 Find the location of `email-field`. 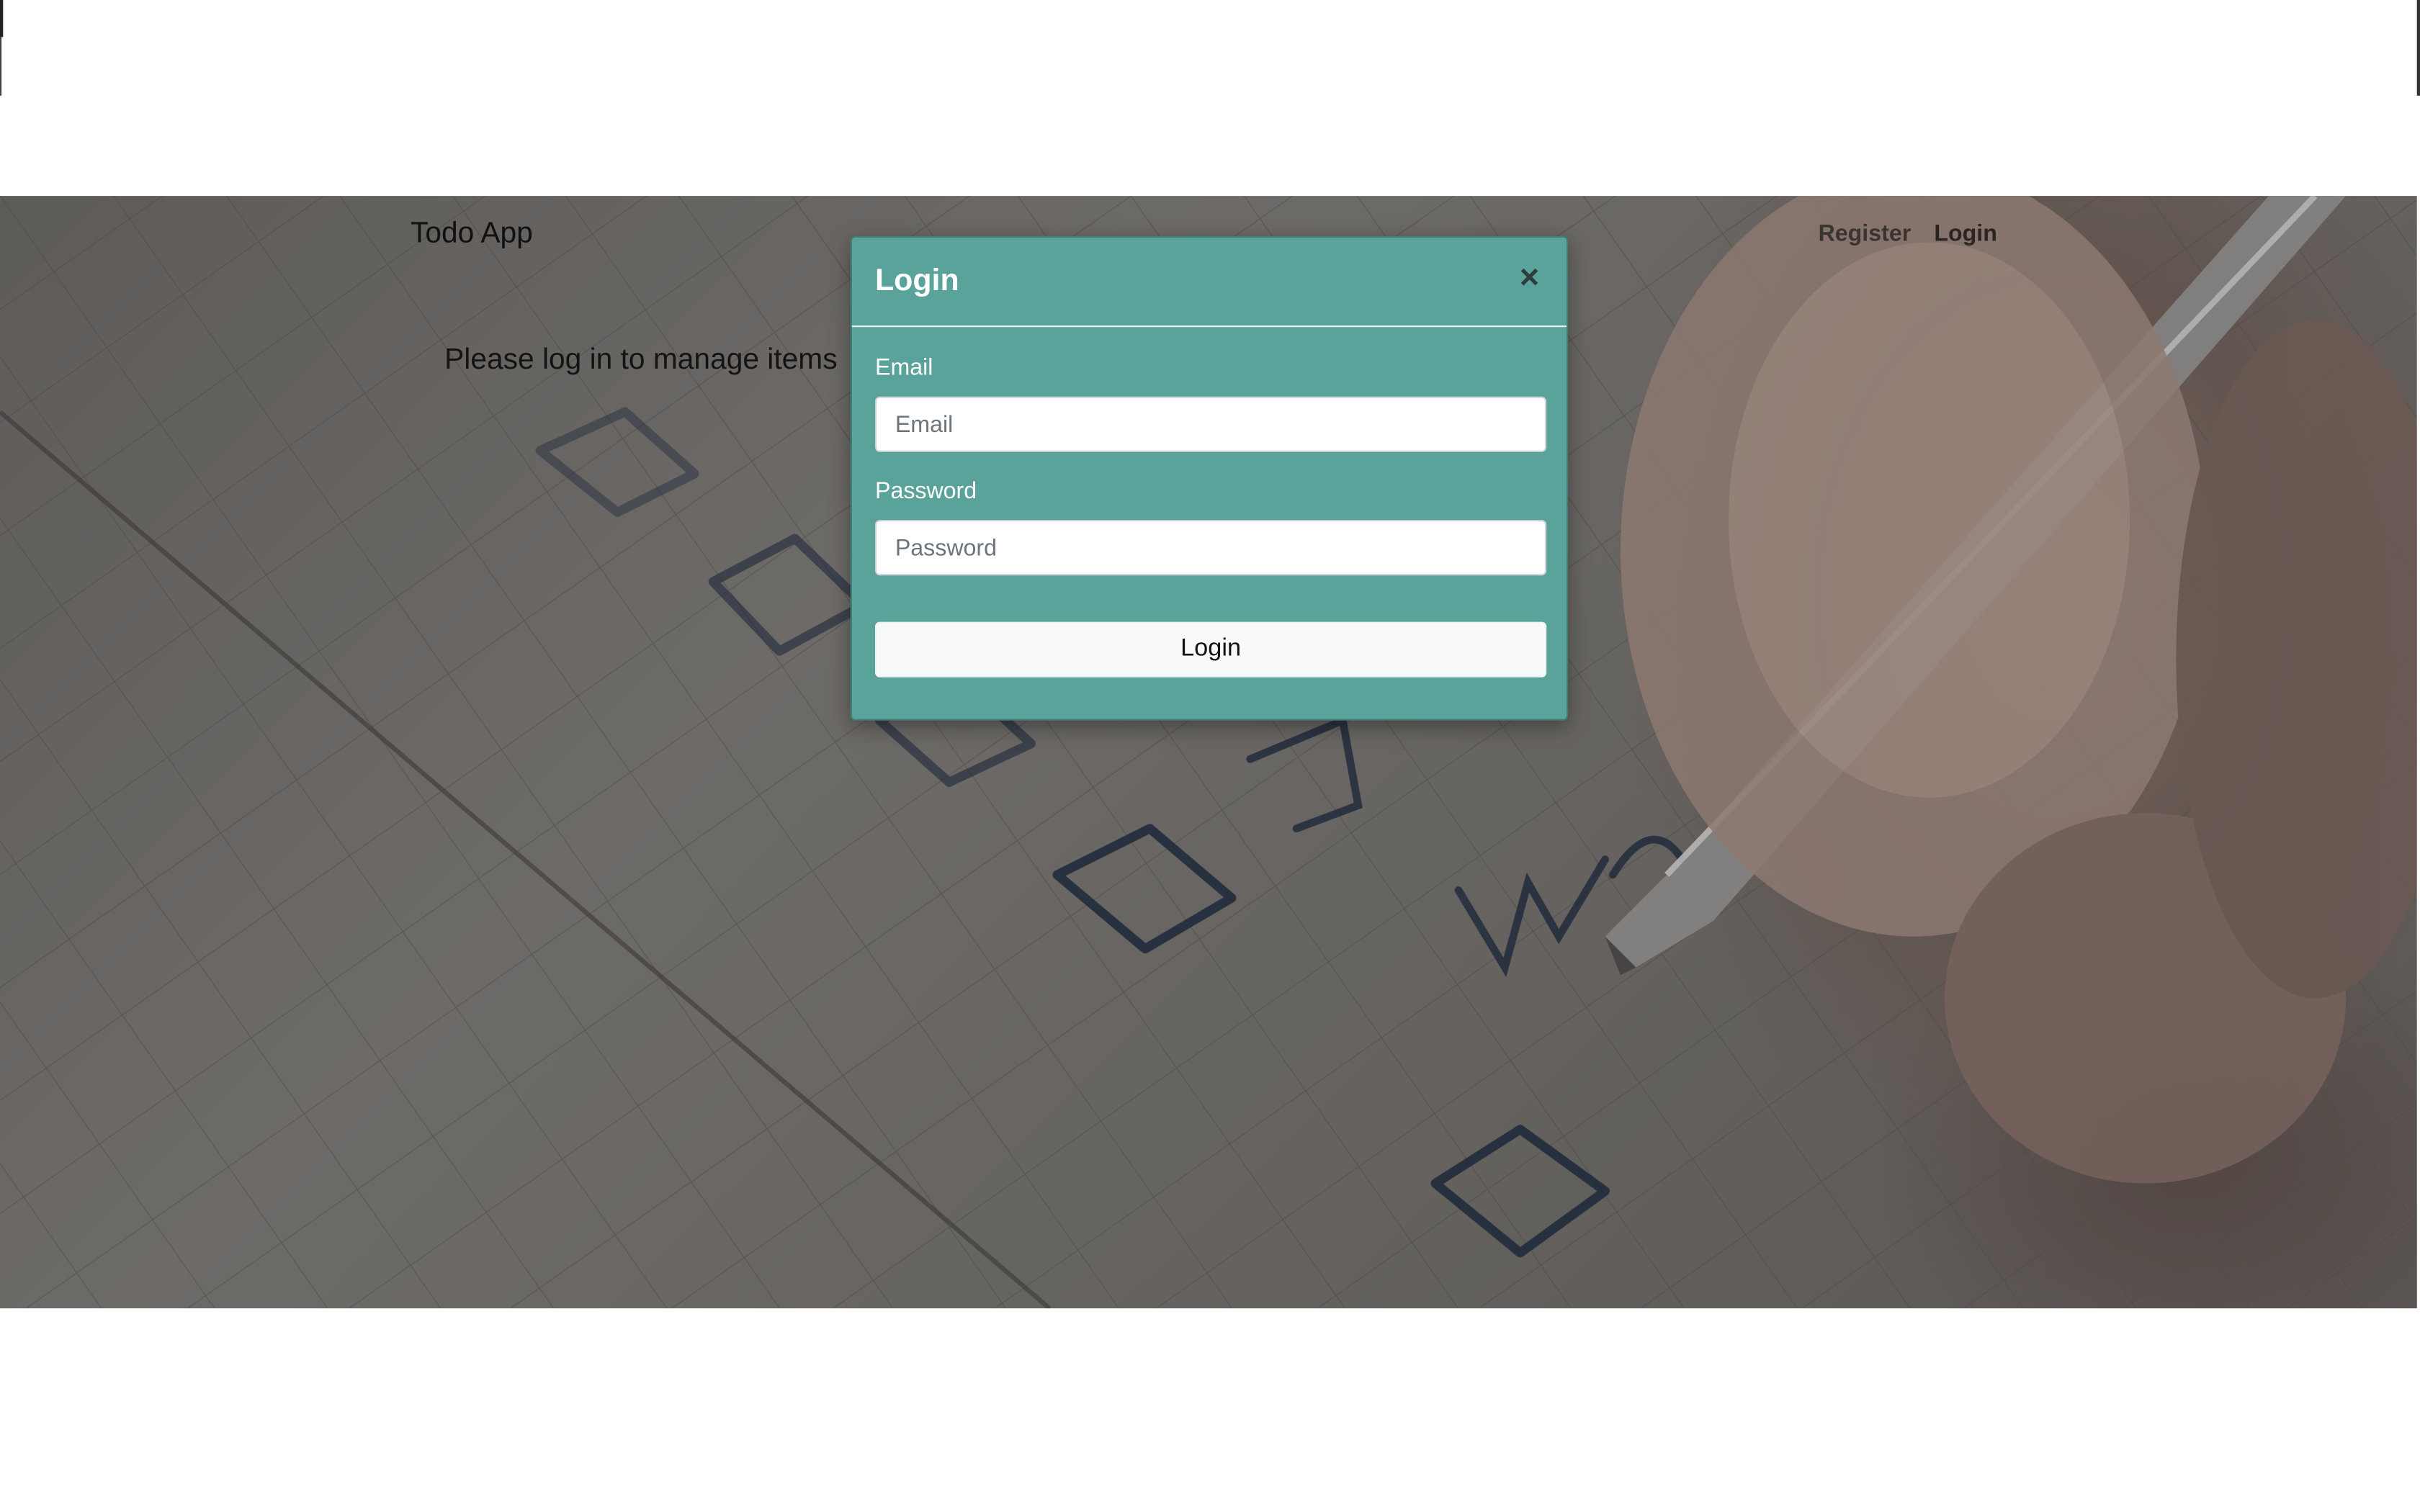

email-field is located at coordinates (1211, 424).